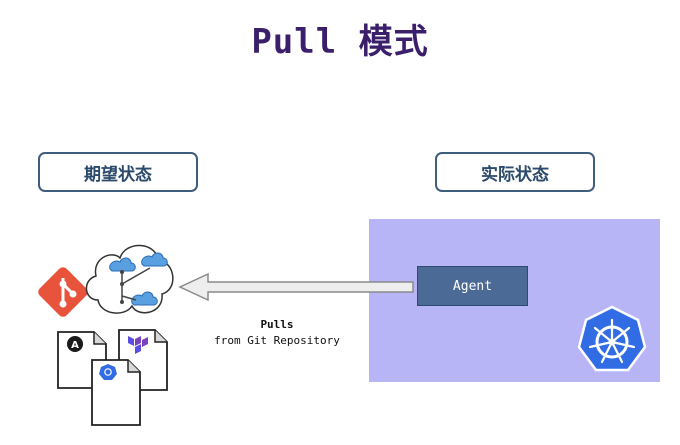  Describe the element at coordinates (612, 338) in the screenshot. I see `kubernetes-logo-icon` at that location.